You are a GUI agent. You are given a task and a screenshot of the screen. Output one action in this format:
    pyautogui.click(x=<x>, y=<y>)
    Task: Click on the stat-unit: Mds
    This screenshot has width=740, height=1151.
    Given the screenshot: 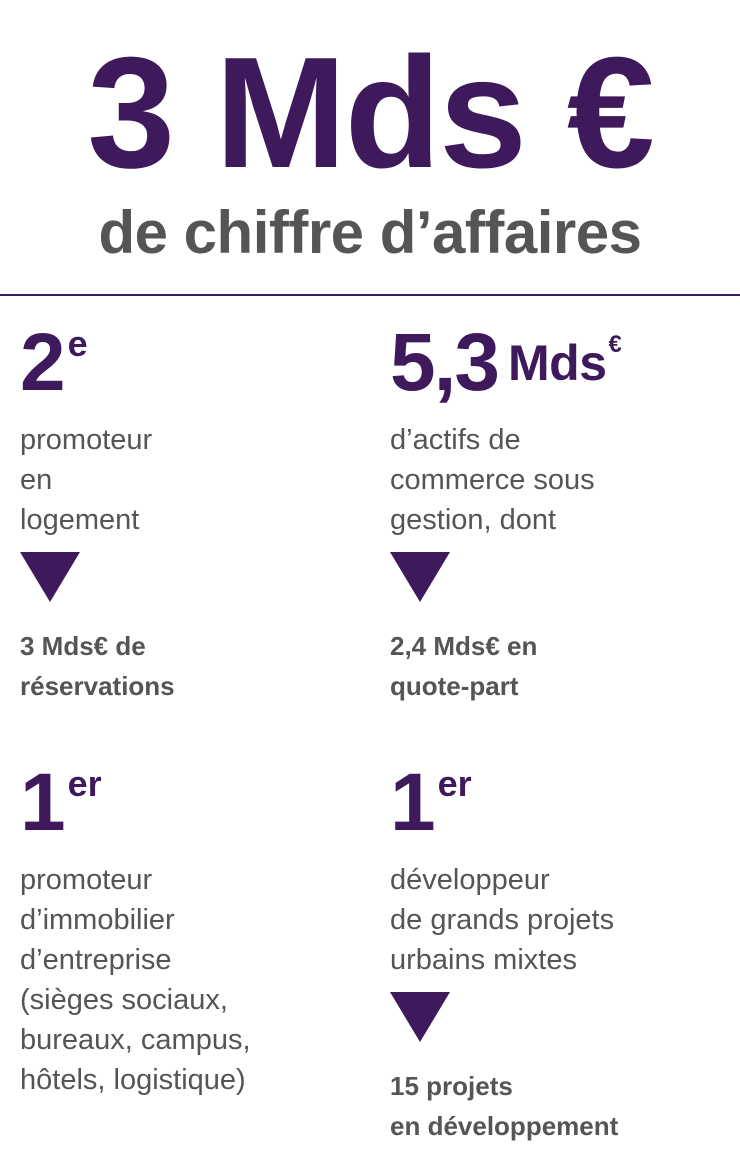 What is the action you would take?
    pyautogui.click(x=557, y=363)
    